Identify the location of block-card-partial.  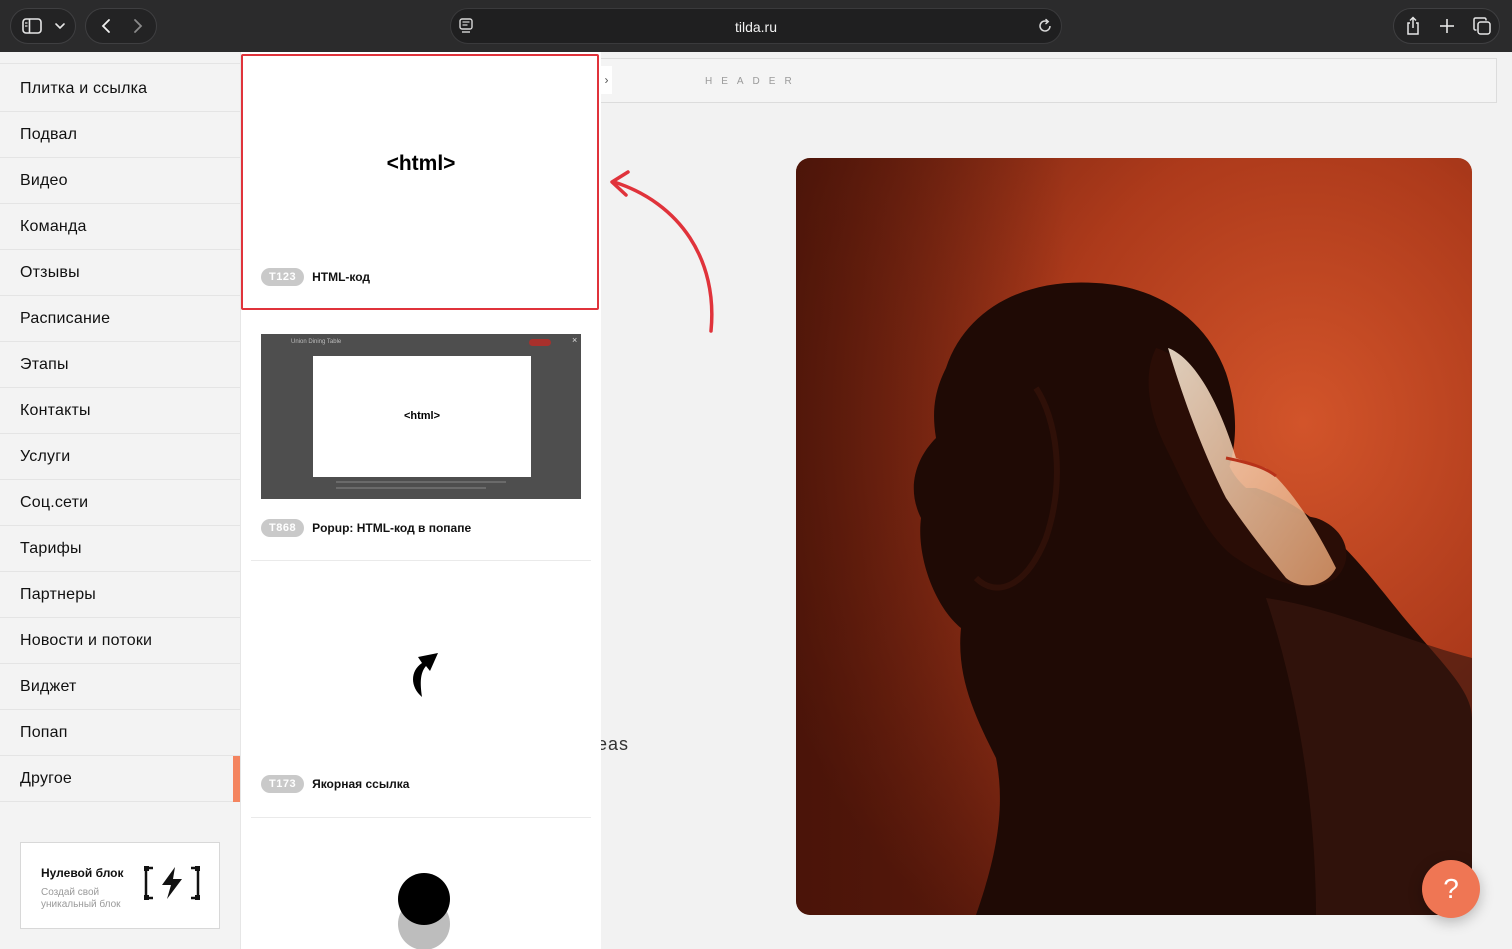
(421, 883).